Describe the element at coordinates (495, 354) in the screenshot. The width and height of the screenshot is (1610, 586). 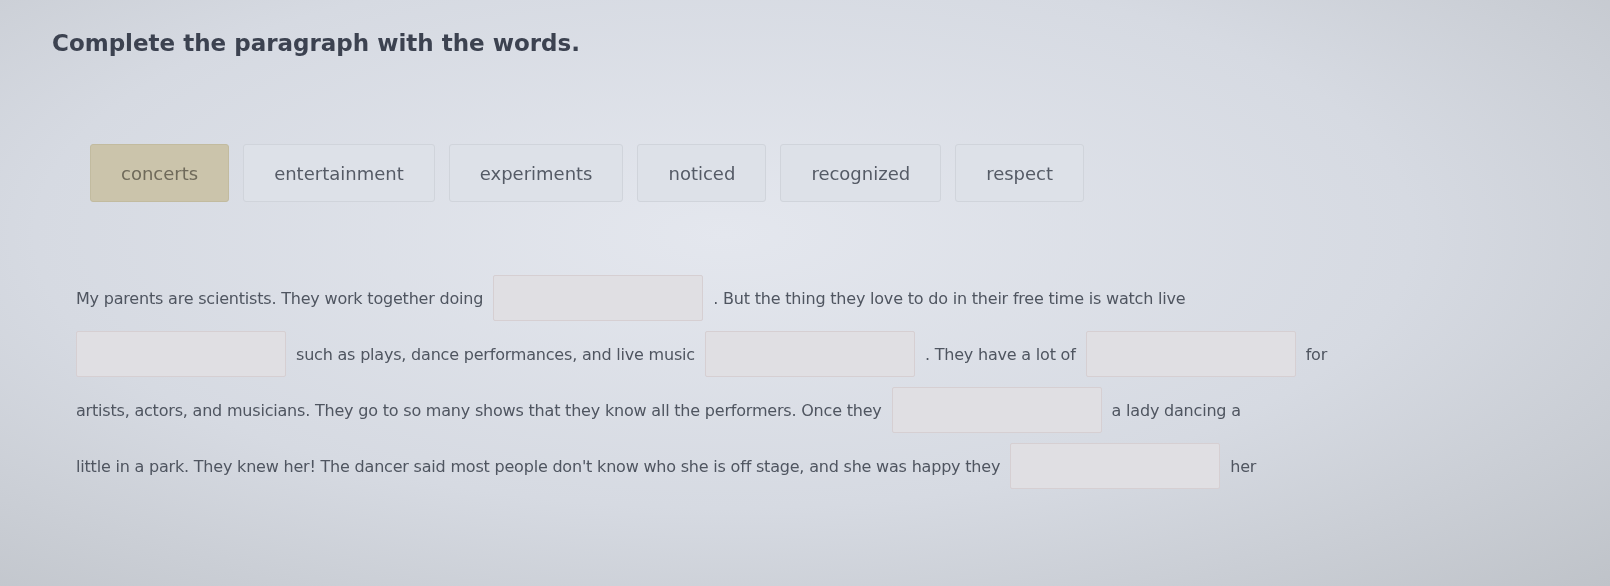
I see `paragraph-text: such as plays, dance performances, and live music` at that location.